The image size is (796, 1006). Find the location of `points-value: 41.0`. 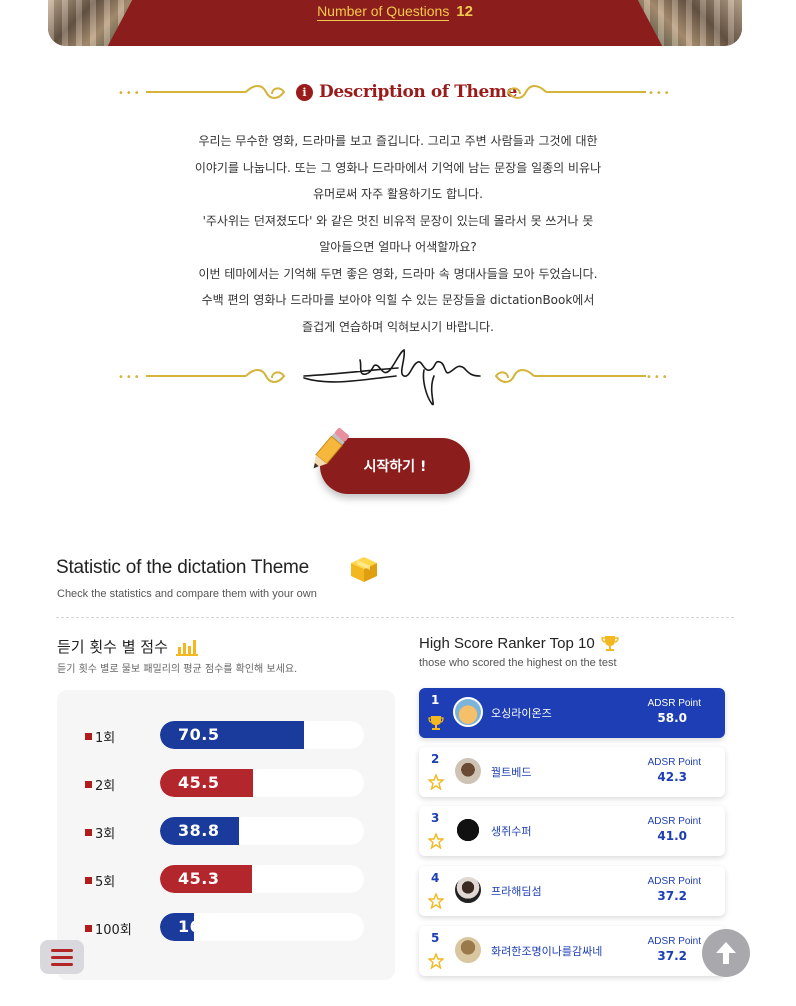

points-value: 41.0 is located at coordinates (672, 836).